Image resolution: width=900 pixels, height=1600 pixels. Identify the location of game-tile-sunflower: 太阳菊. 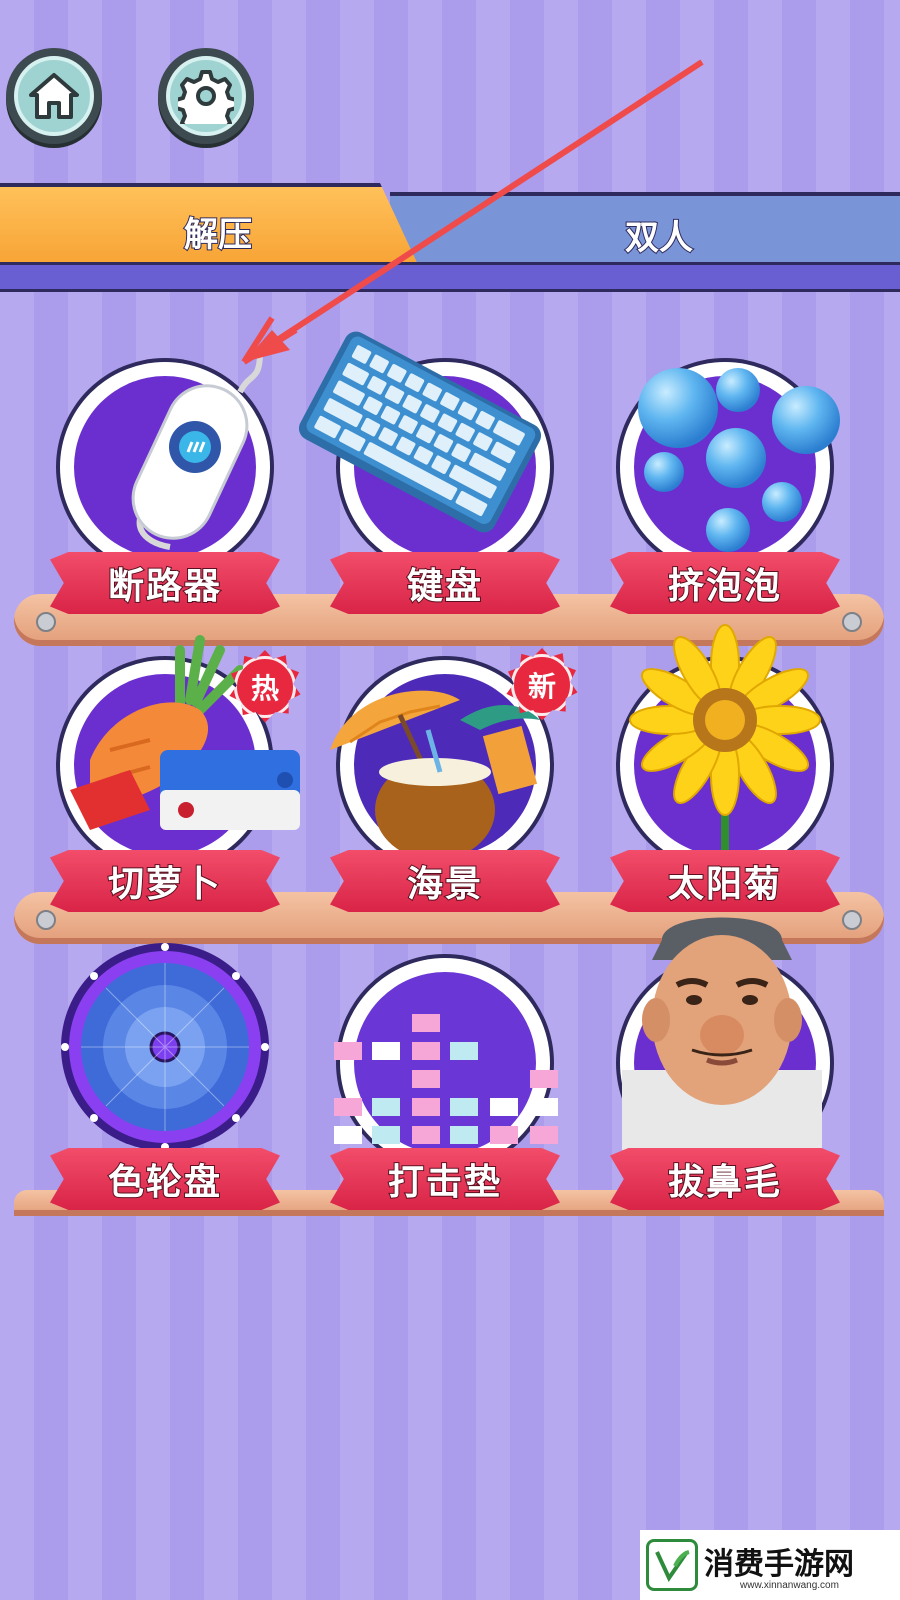
(725, 772).